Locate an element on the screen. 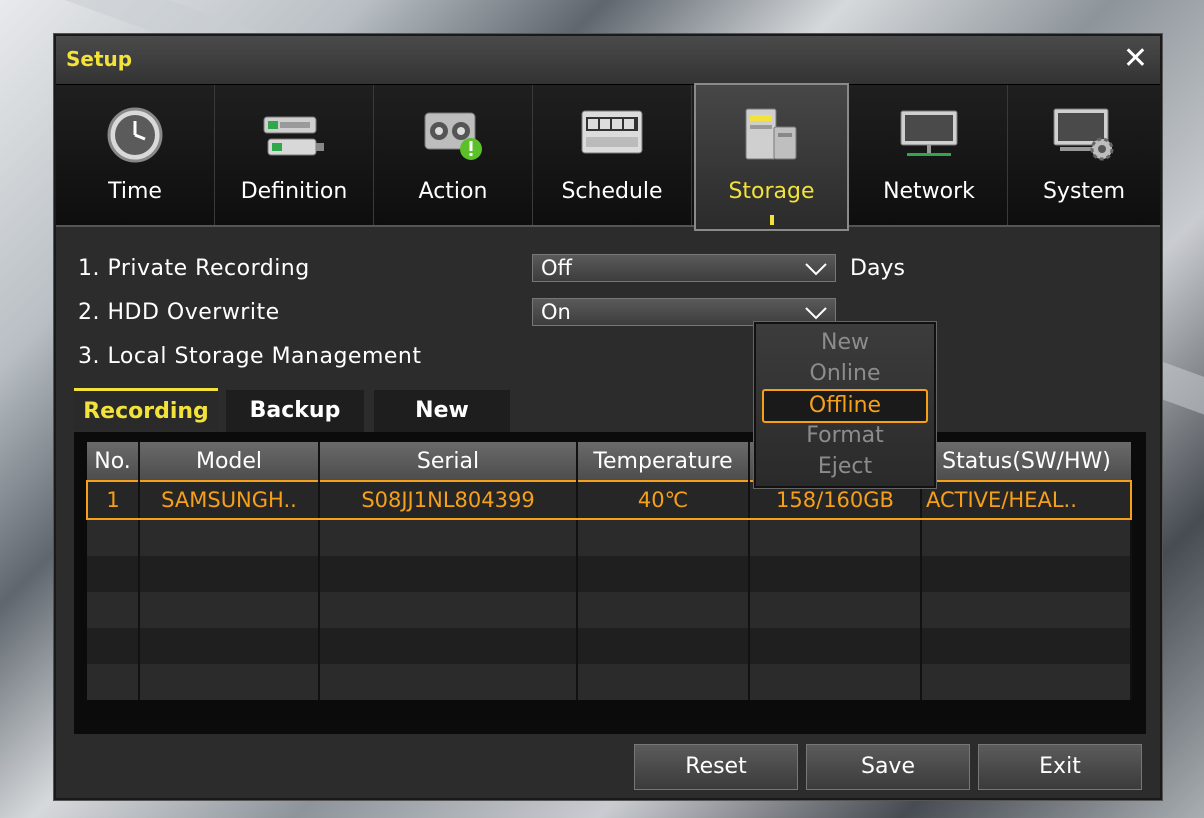 Image resolution: width=1204 pixels, height=818 pixels. hdd-overwrite-value: On is located at coordinates (556, 312).